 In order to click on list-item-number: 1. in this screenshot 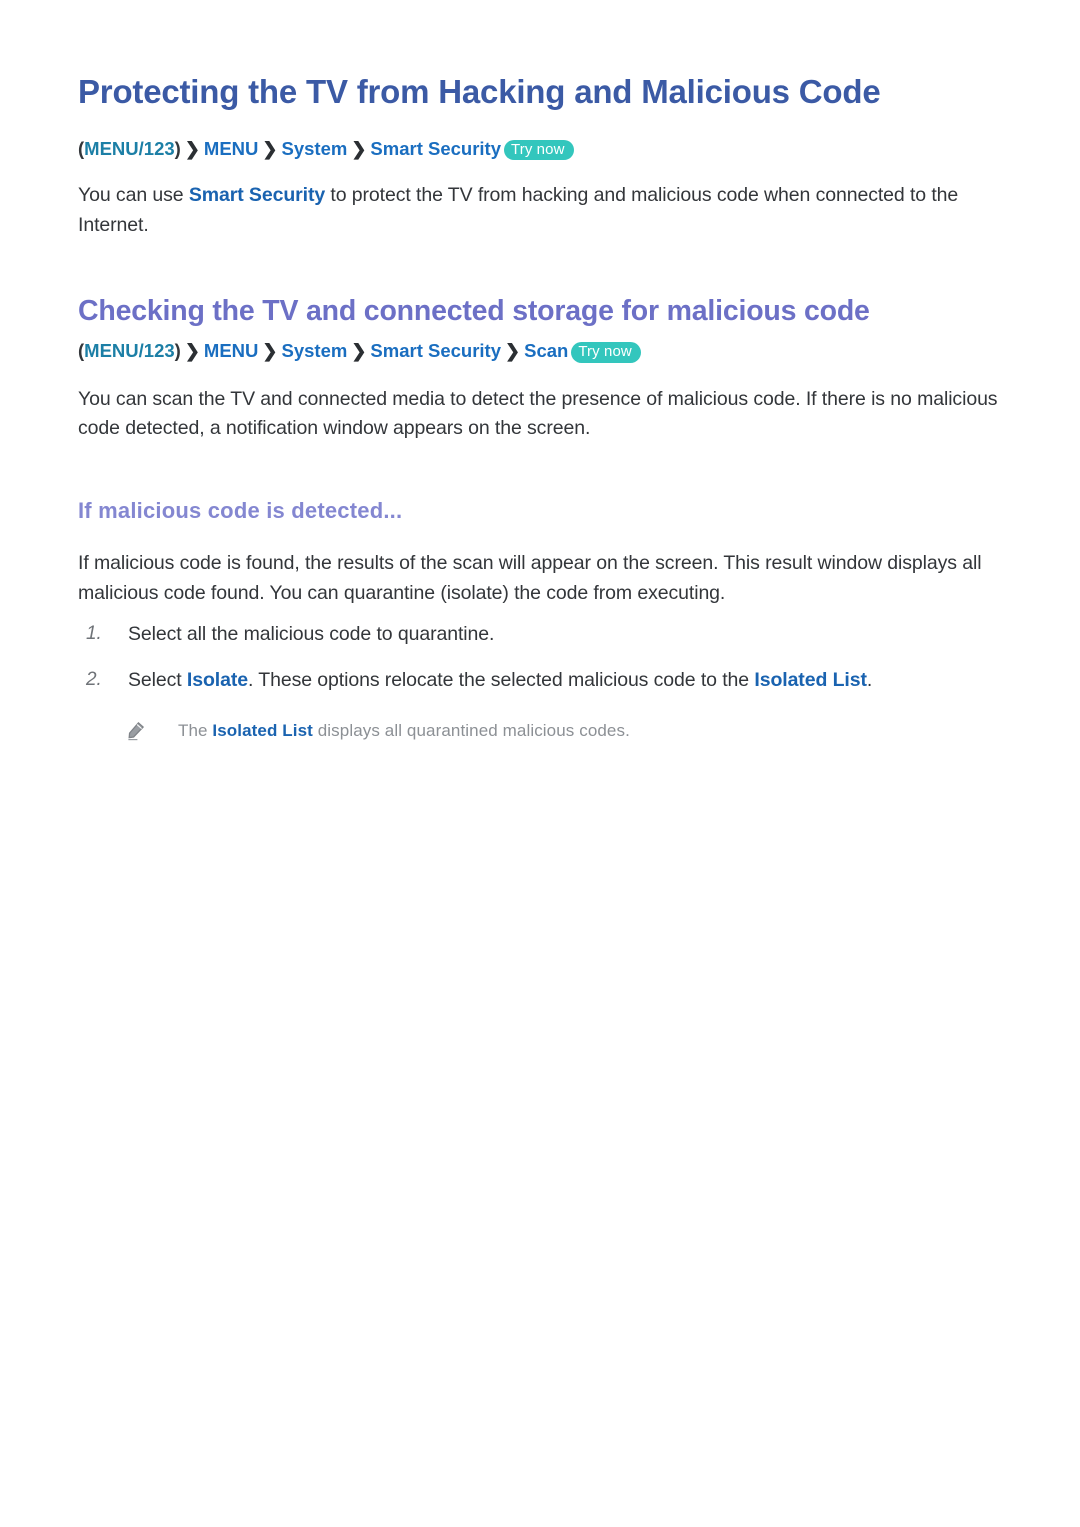, I will do `click(94, 634)`.